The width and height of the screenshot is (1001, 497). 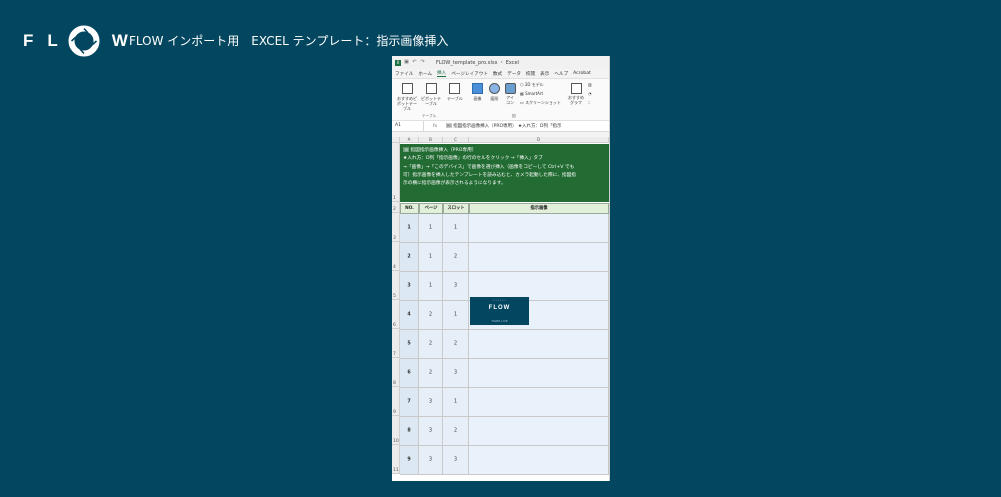 What do you see at coordinates (396, 256) in the screenshot?
I see `row-header-4: 4` at bounding box center [396, 256].